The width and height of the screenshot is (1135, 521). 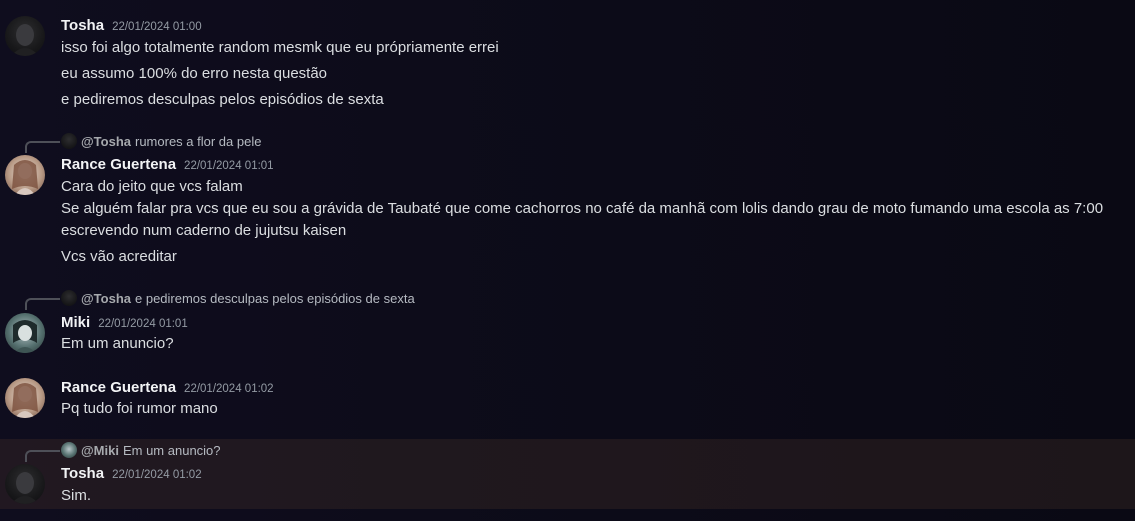 What do you see at coordinates (198, 141) in the screenshot?
I see `reply-text: rumores a flor da pele` at bounding box center [198, 141].